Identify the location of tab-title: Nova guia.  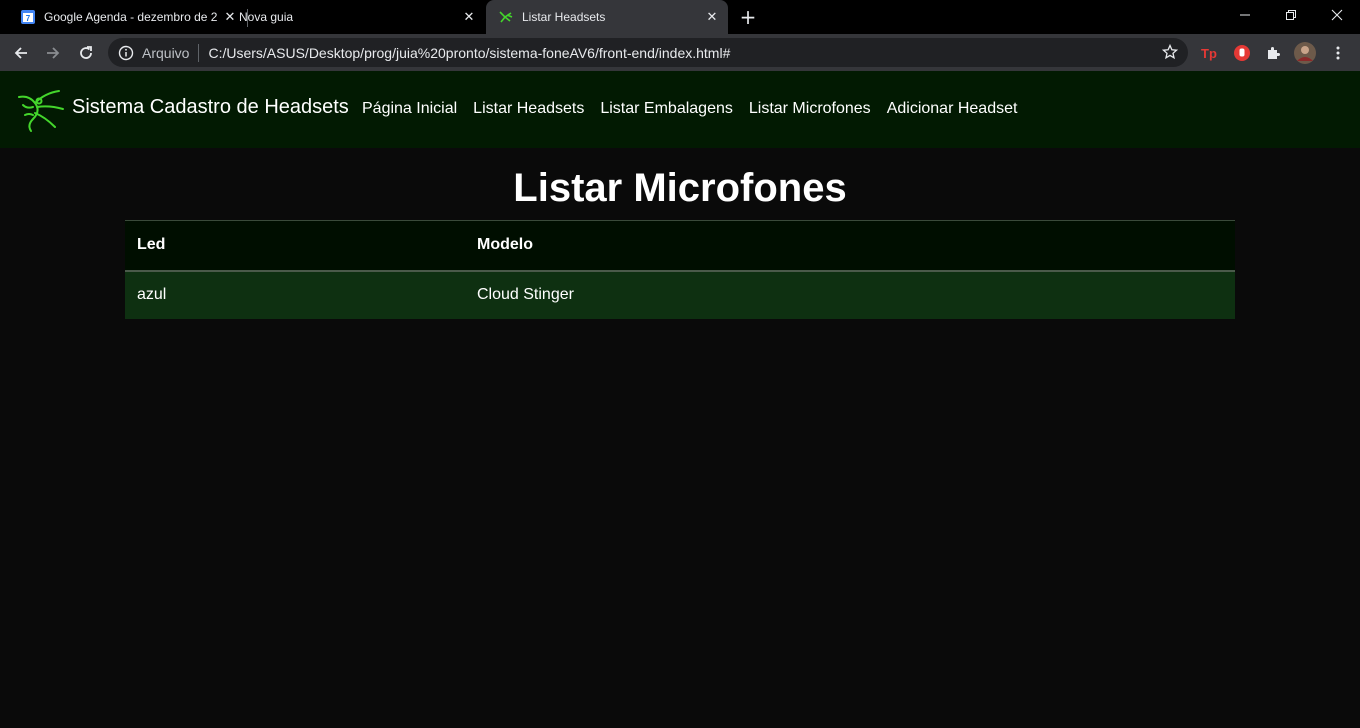
(266, 17).